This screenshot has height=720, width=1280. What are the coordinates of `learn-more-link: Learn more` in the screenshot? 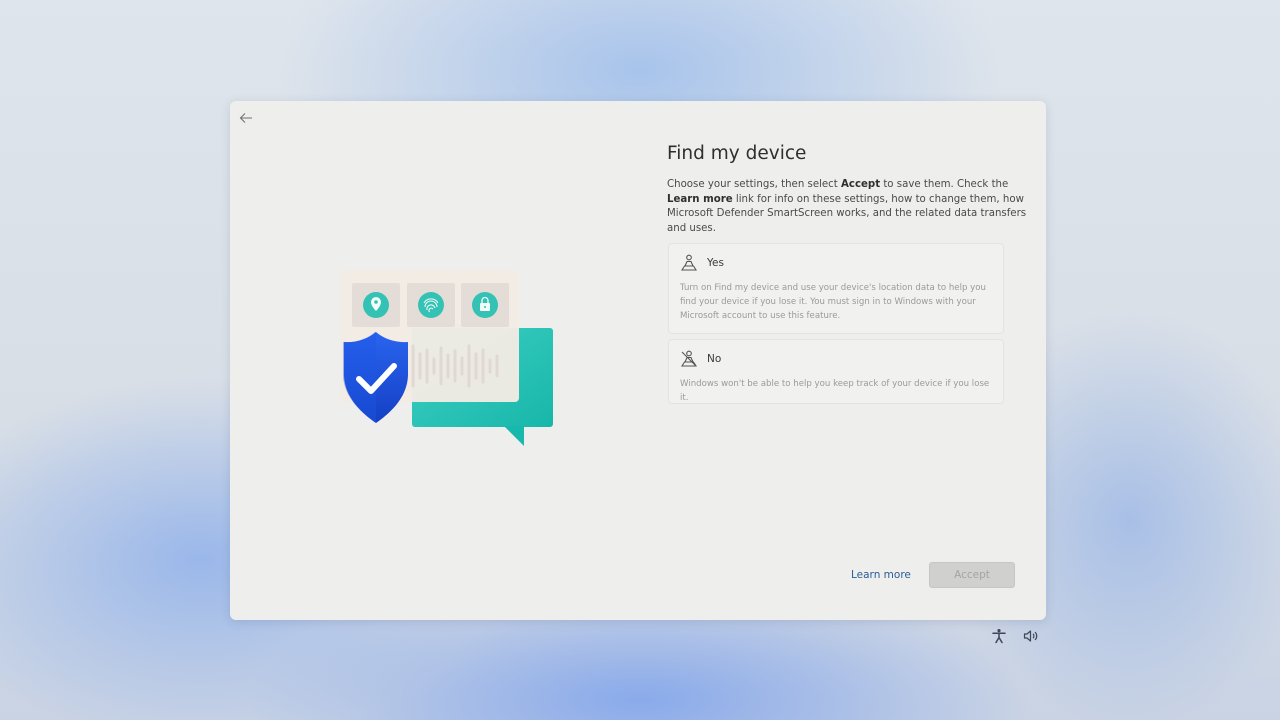 It's located at (881, 575).